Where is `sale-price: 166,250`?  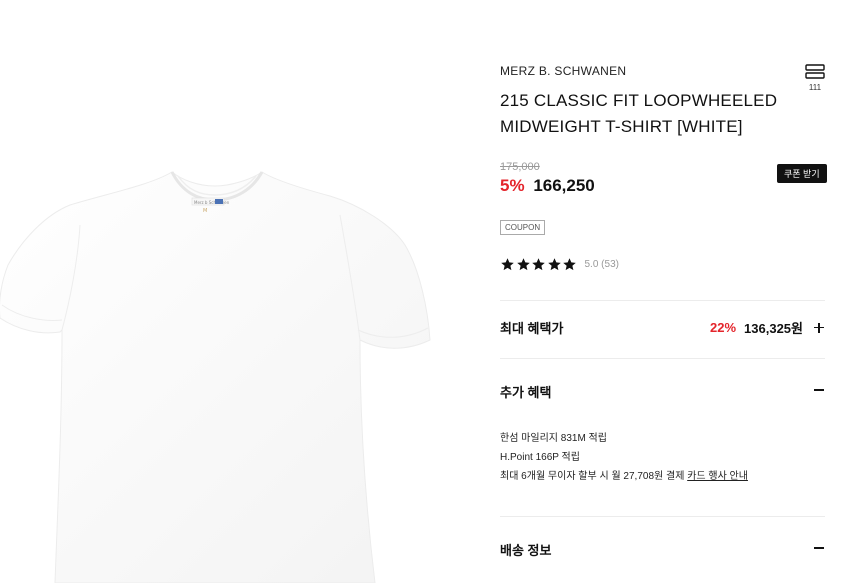
sale-price: 166,250 is located at coordinates (564, 185).